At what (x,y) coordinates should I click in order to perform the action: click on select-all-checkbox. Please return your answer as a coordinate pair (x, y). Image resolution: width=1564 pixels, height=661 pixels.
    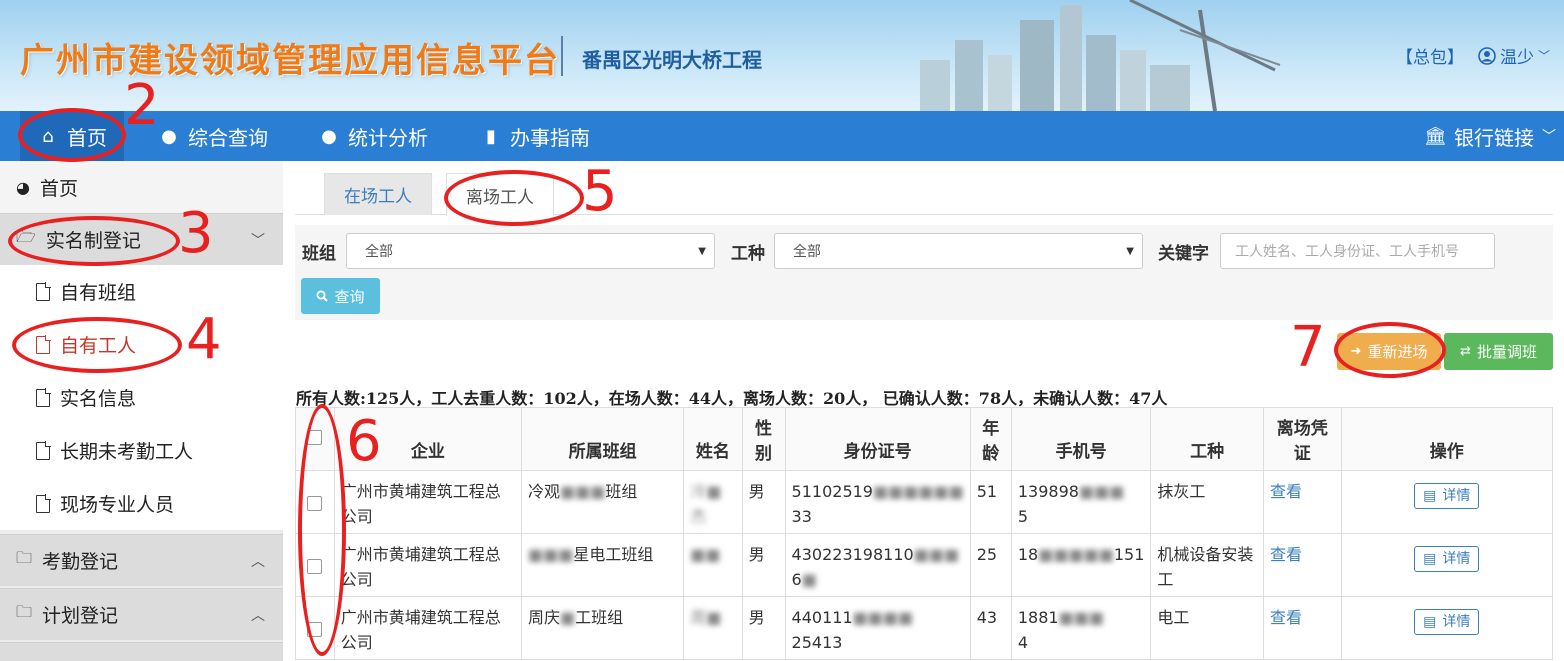
    Looking at the image, I should click on (315, 437).